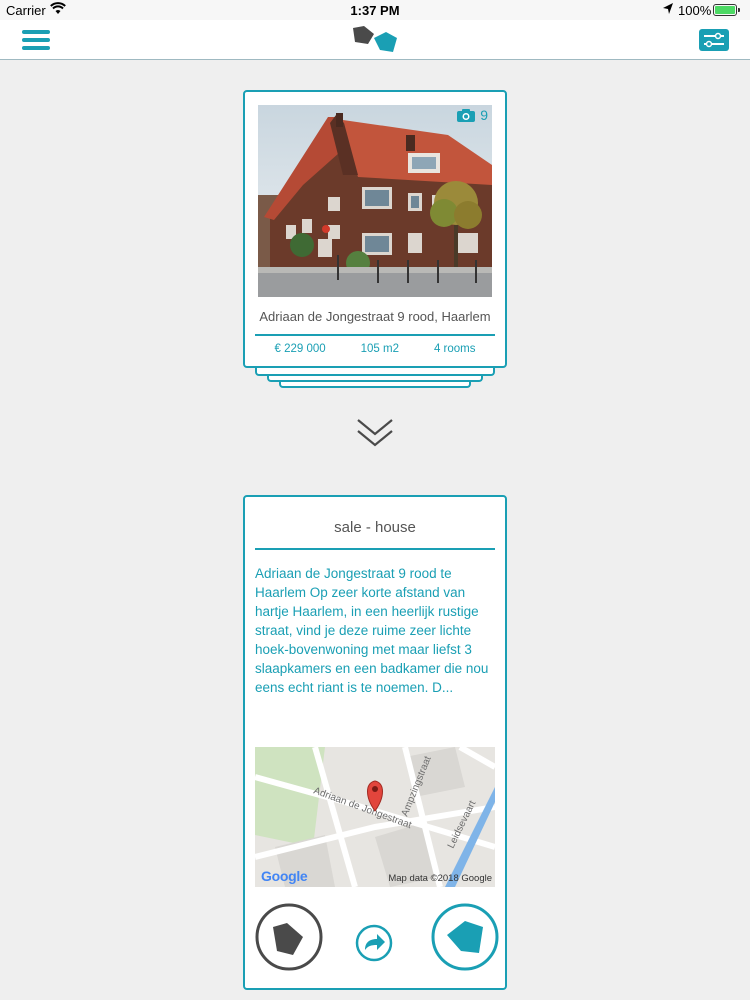  Describe the element at coordinates (375, 316) in the screenshot. I see `property-address: Adriaan de Jongestraat 9 rood, Haarlem` at that location.